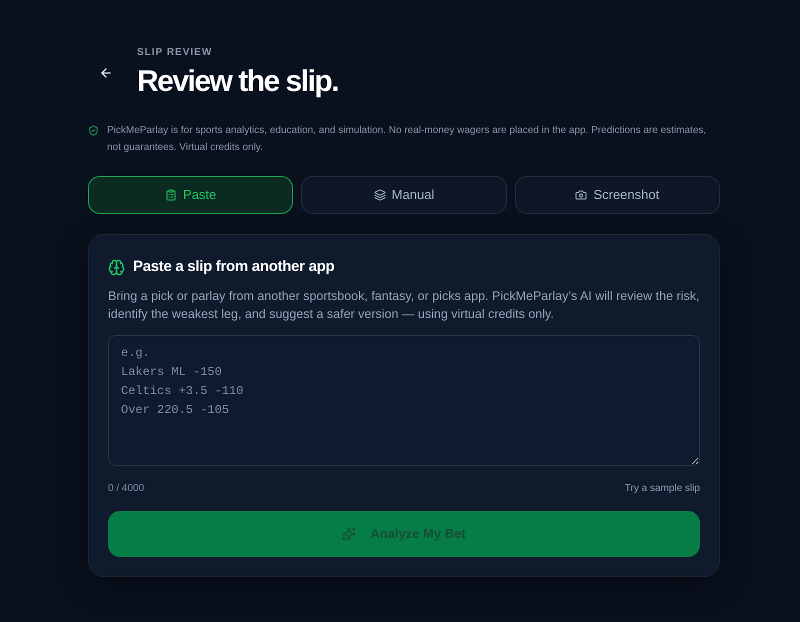  I want to click on shield-check-icon, so click(93, 130).